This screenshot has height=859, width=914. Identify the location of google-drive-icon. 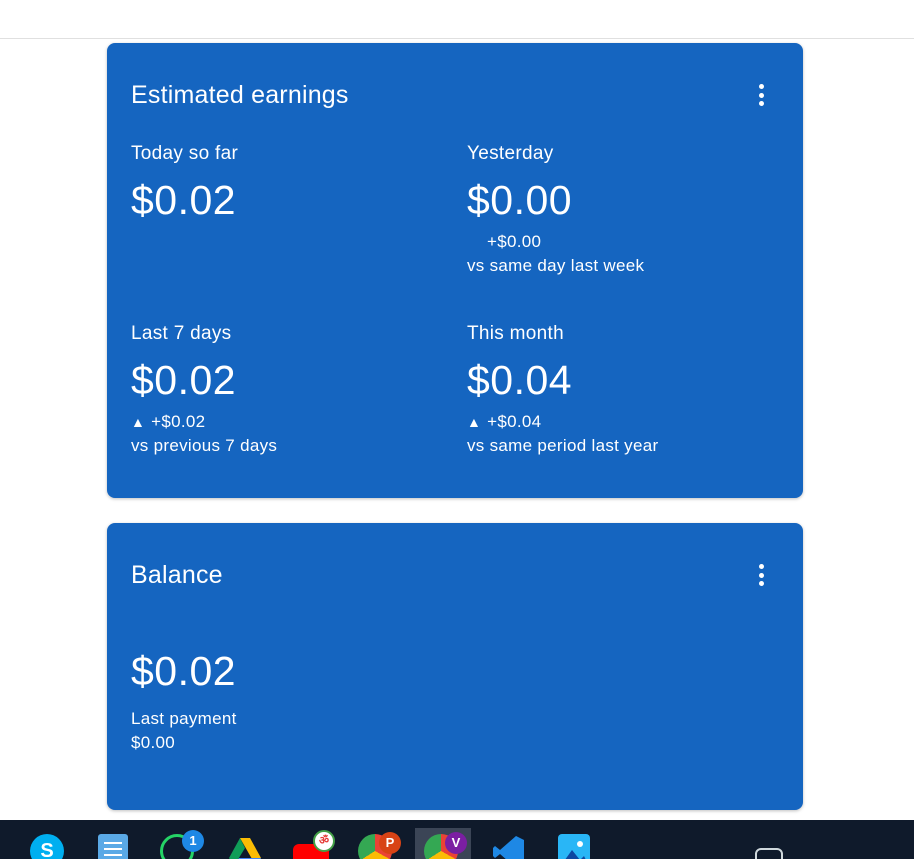
(245, 846).